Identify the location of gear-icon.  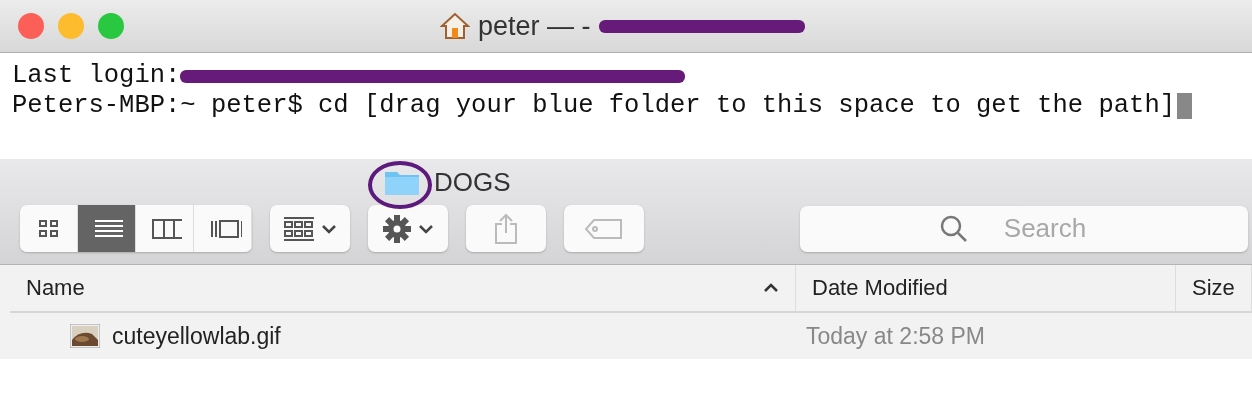
(397, 228).